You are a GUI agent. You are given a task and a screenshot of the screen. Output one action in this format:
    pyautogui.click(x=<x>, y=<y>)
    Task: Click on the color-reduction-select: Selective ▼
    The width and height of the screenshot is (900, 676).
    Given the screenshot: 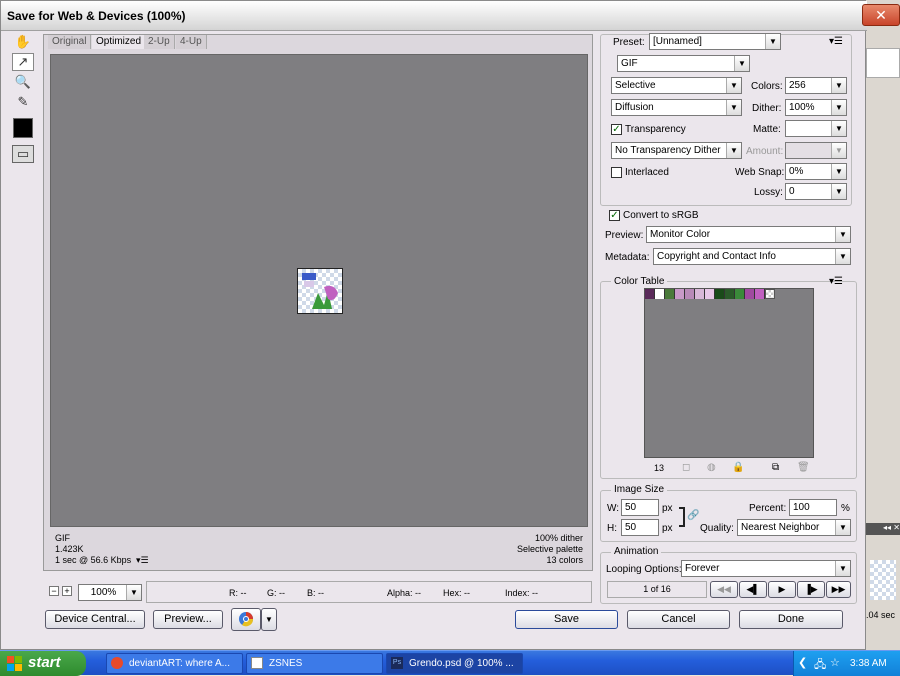 What is the action you would take?
    pyautogui.click(x=676, y=85)
    